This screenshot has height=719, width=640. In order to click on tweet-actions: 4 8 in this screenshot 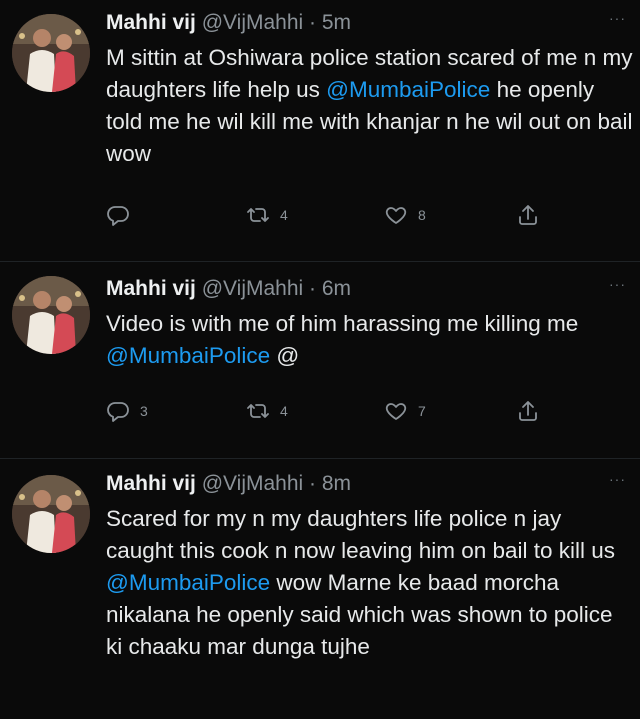, I will do `click(336, 217)`.